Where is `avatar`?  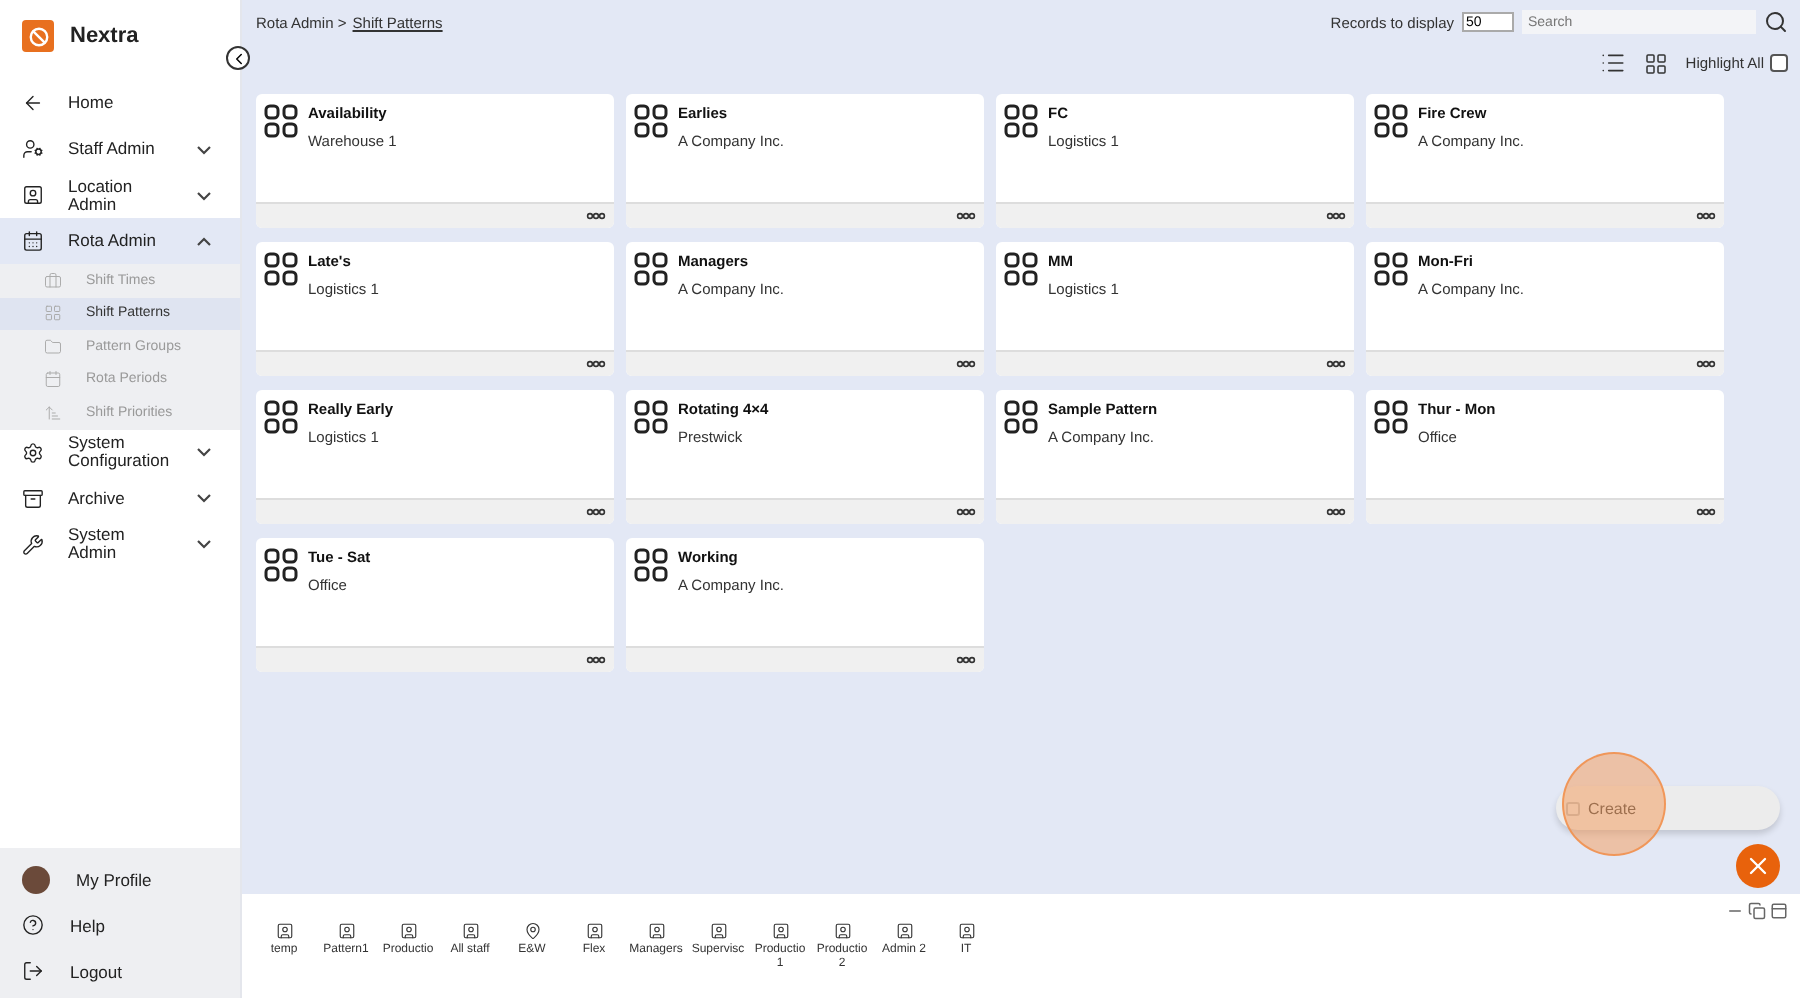
avatar is located at coordinates (36, 879).